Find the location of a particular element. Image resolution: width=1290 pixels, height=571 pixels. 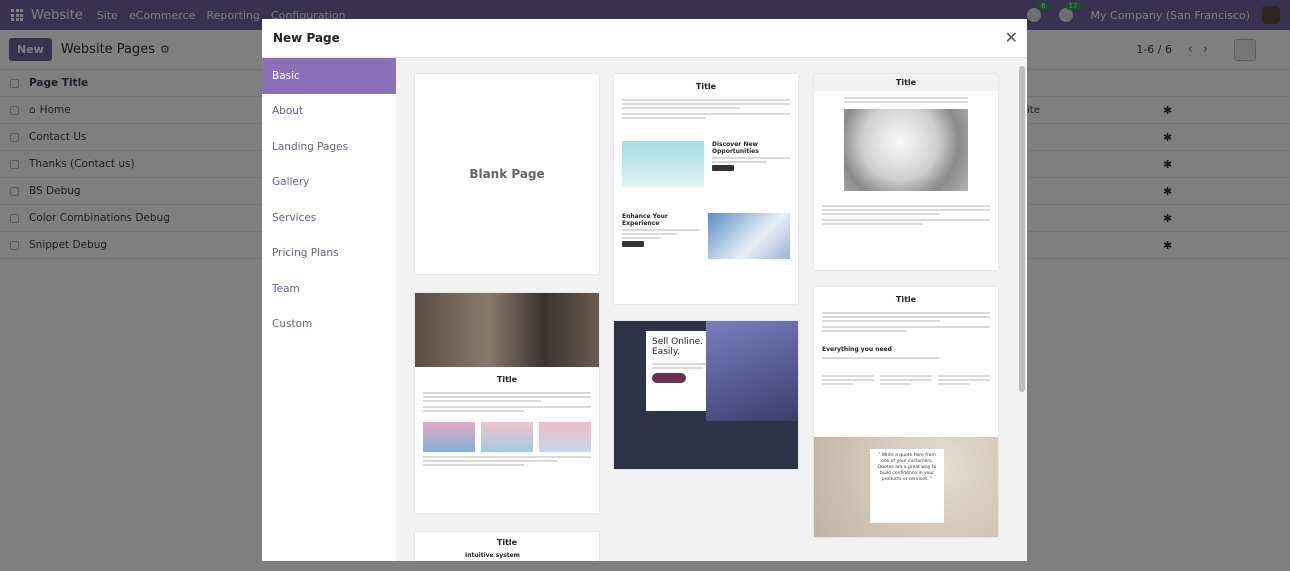

template-gallery-title: Title is located at coordinates (507, 403).